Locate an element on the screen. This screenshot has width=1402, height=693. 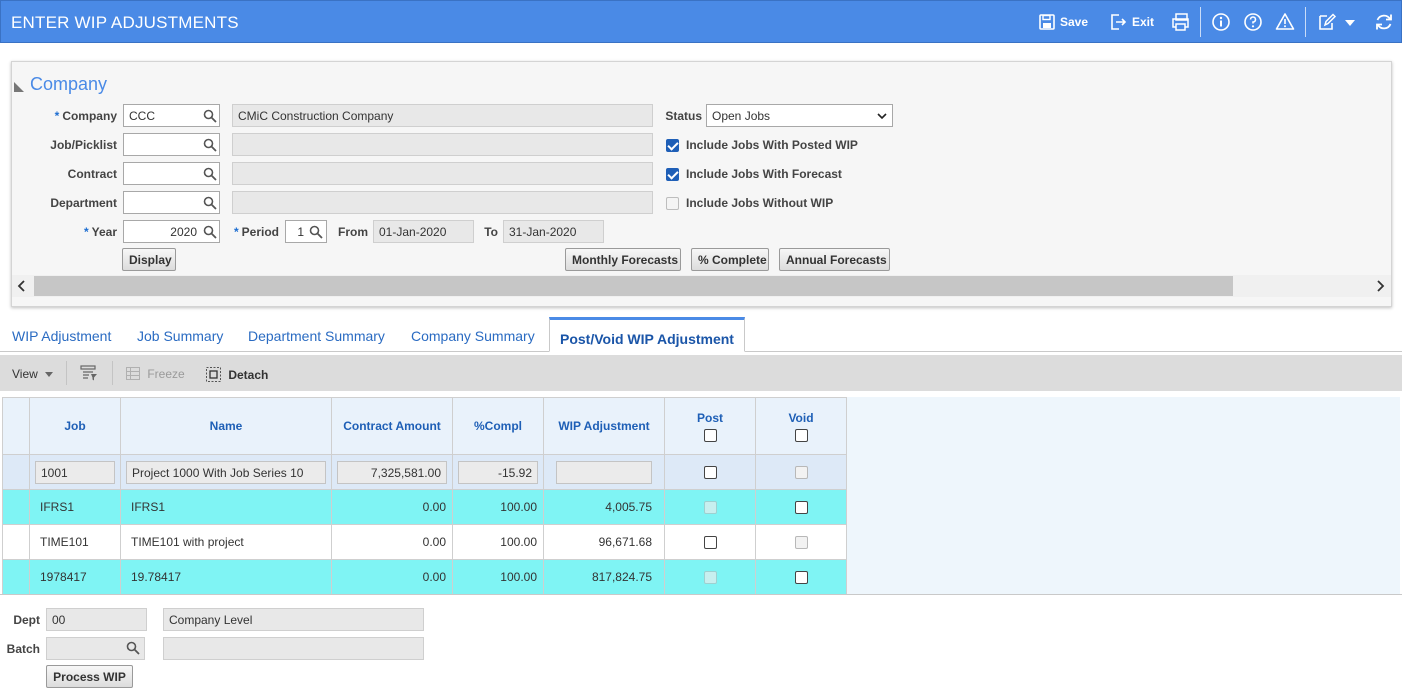
freeze-label: Freeze is located at coordinates (166, 374).